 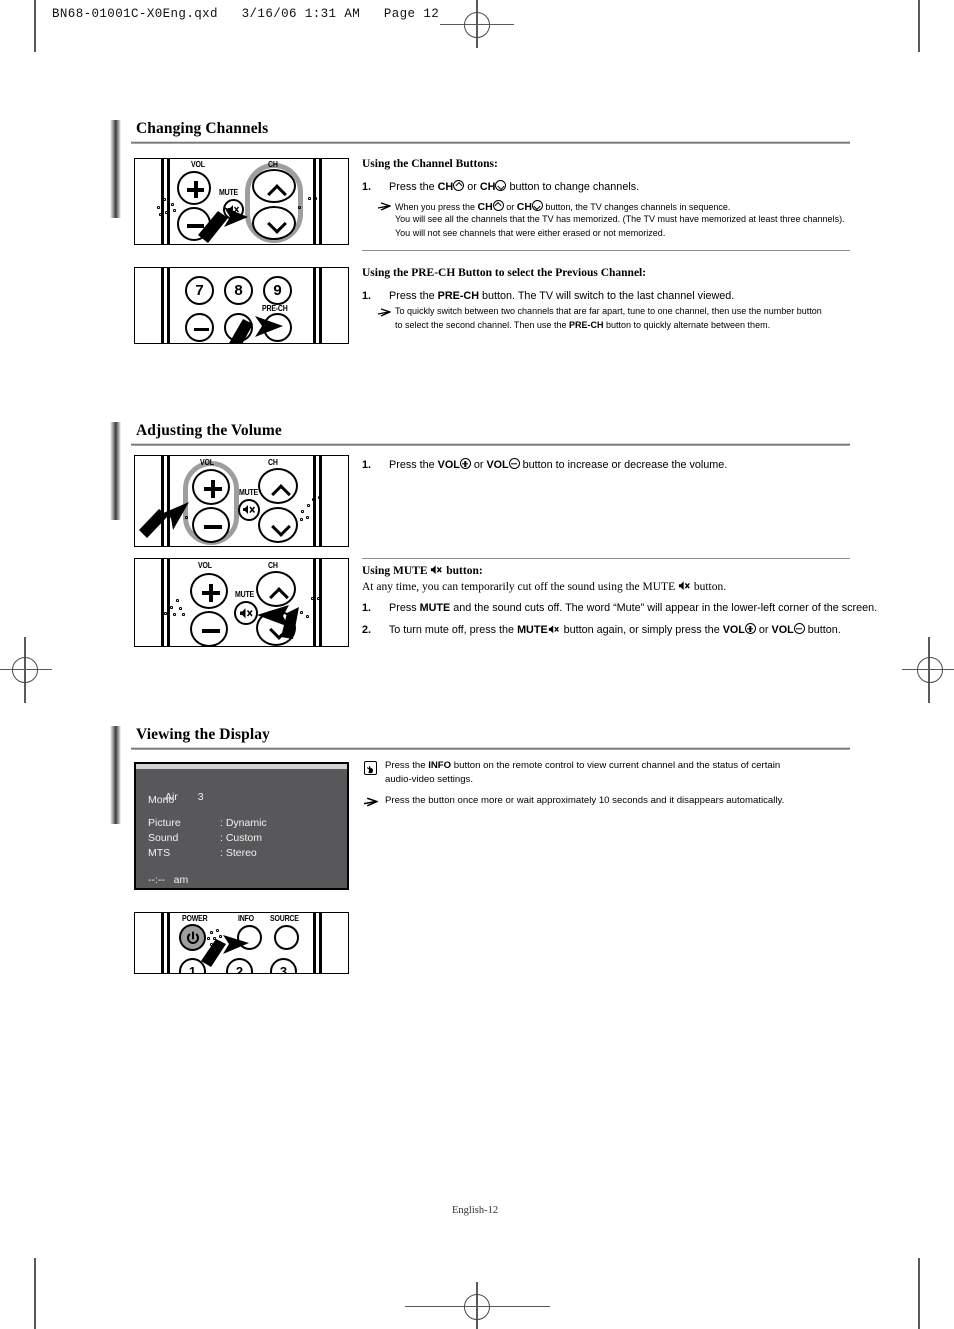 I want to click on osd-row-picture-value: : Dynamic, so click(x=243, y=823).